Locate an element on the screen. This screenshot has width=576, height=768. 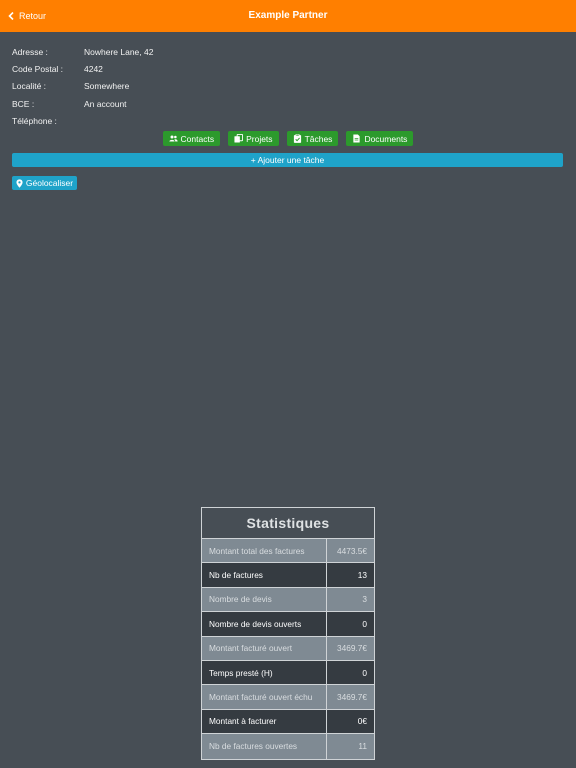
taches-button: Tâches is located at coordinates (312, 138).